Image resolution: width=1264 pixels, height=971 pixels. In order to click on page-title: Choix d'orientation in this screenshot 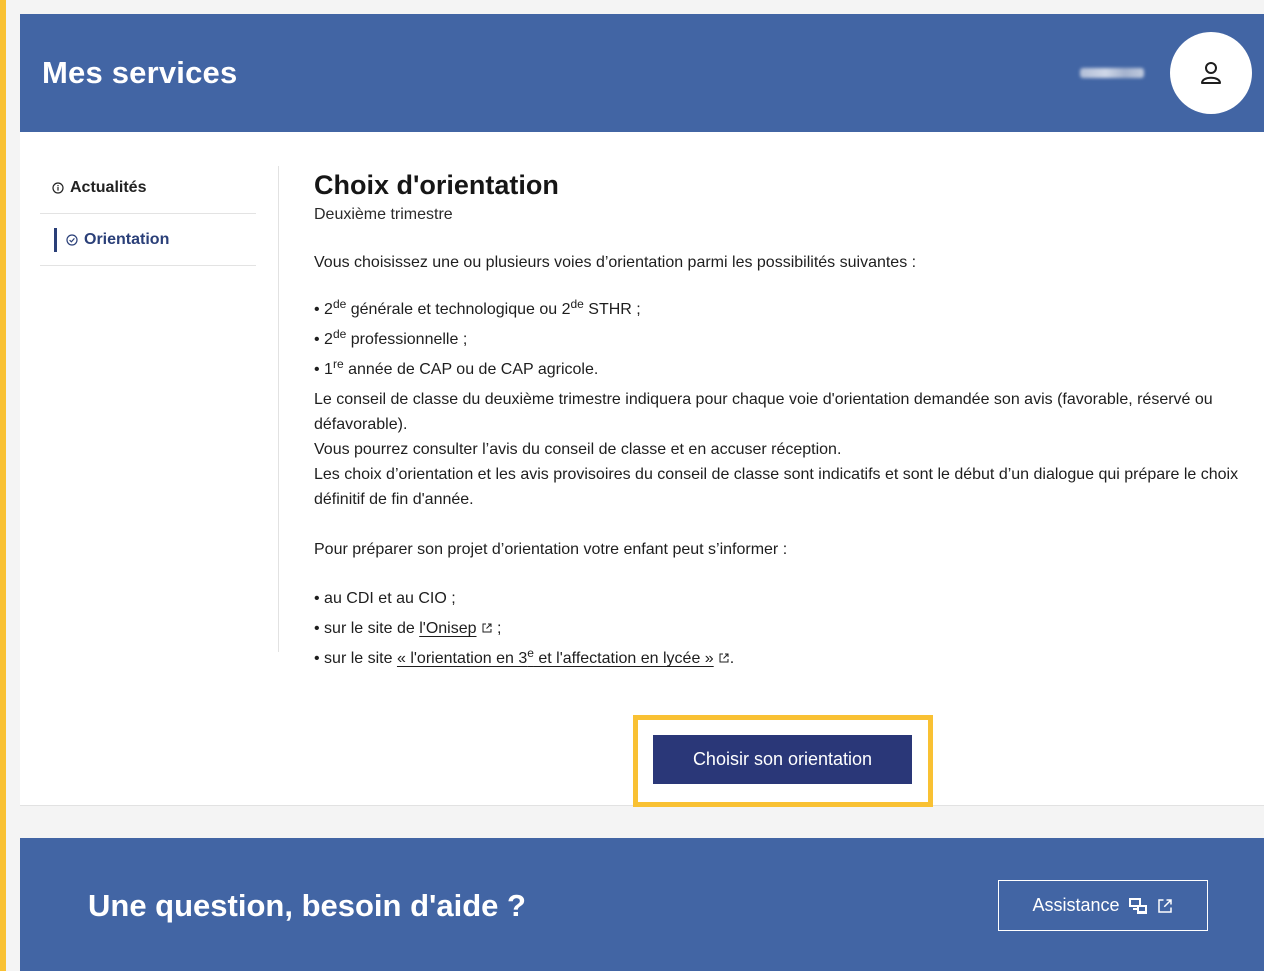, I will do `click(436, 185)`.